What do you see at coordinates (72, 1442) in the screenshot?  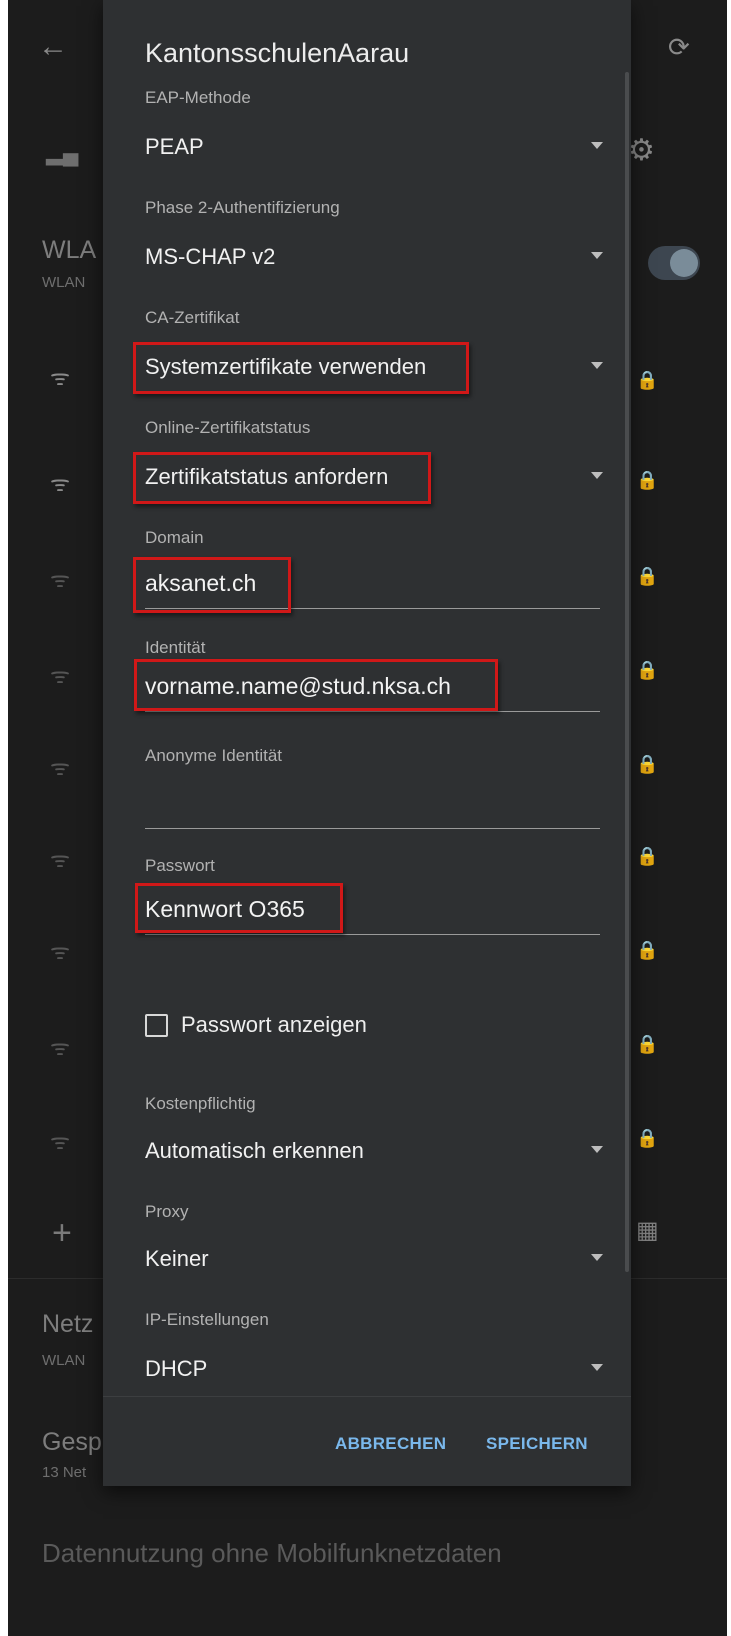 I see `saved-networks-title: Gesp` at bounding box center [72, 1442].